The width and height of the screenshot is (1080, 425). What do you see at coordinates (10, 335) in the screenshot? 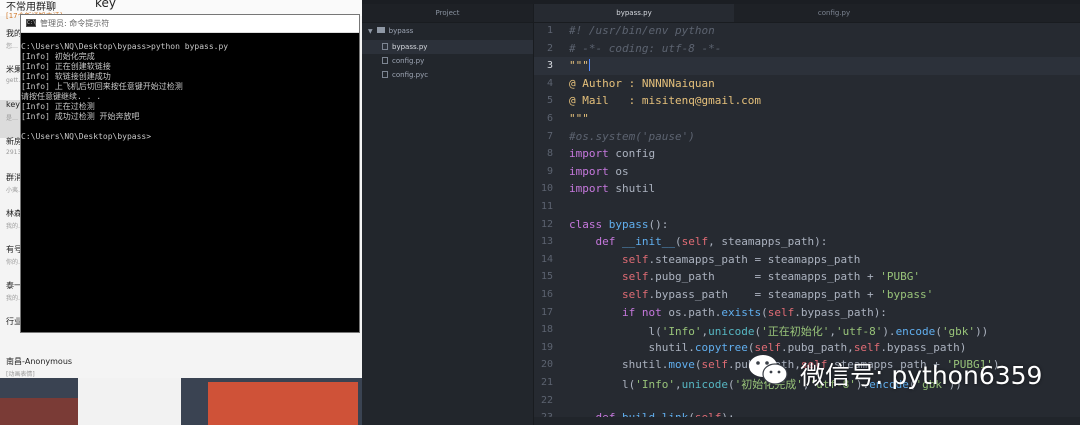
I see `chat-list-item: 行业` at bounding box center [10, 335].